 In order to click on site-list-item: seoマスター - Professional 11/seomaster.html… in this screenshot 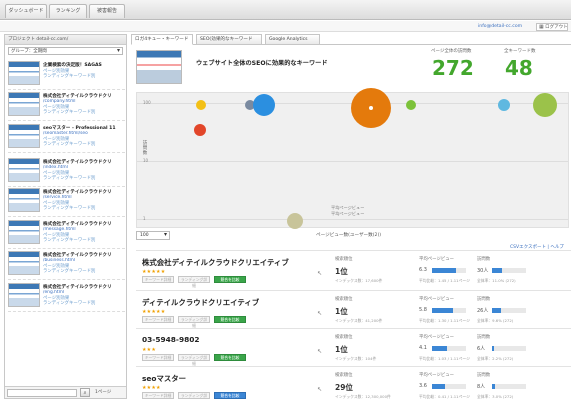, I will do `click(66, 137)`.